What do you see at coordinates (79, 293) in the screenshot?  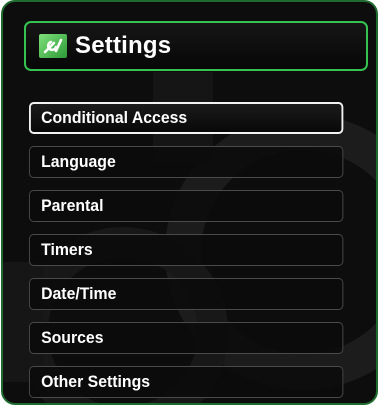 I see `menu-item-label: Date/Time` at bounding box center [79, 293].